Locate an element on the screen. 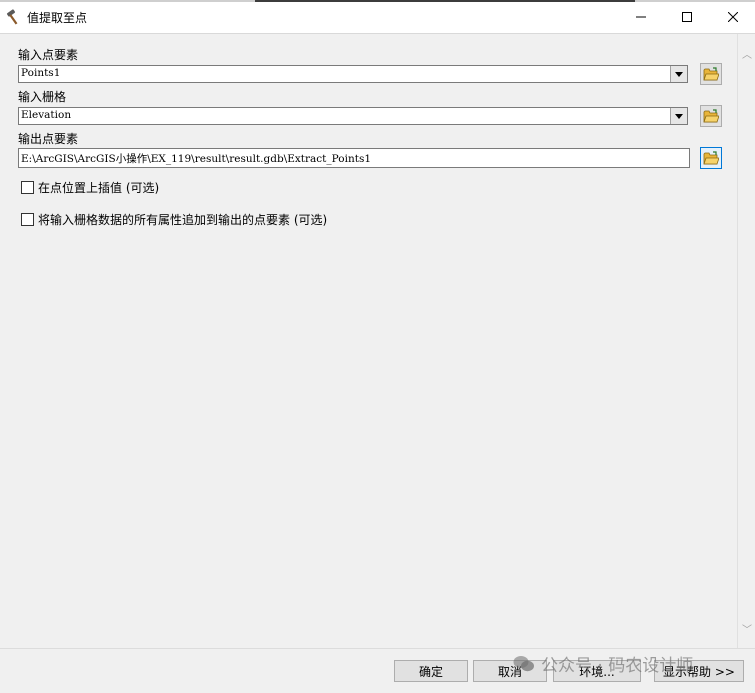  input-raster-browse-button is located at coordinates (711, 116).